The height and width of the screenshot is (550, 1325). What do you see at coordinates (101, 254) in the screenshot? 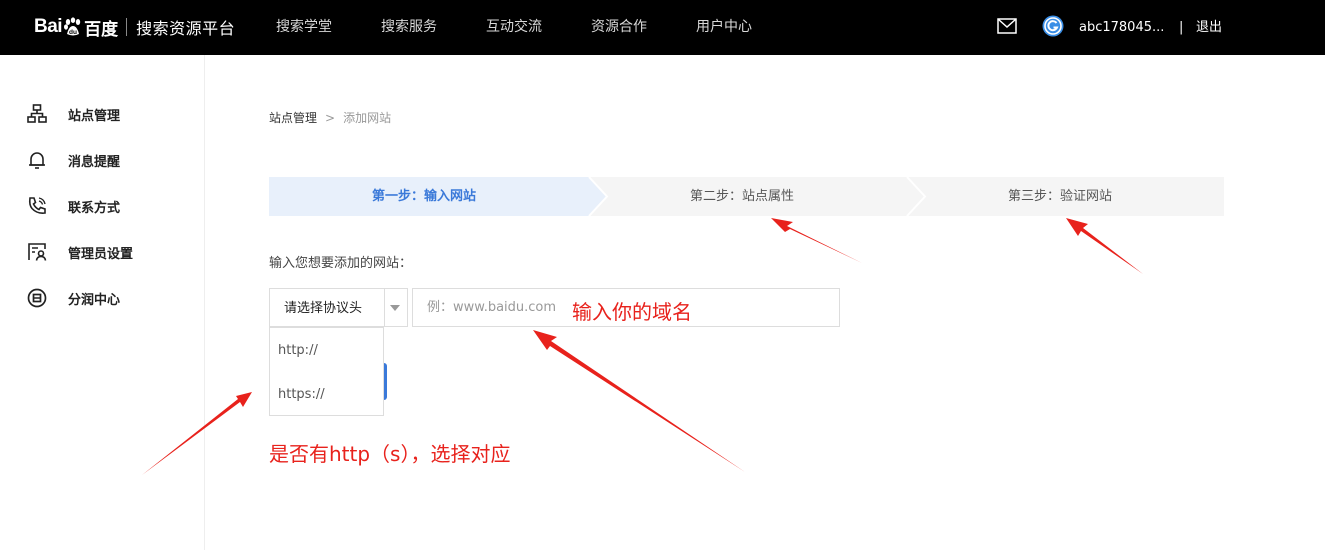
I see `sidebar-item-label: 管理员设置` at bounding box center [101, 254].